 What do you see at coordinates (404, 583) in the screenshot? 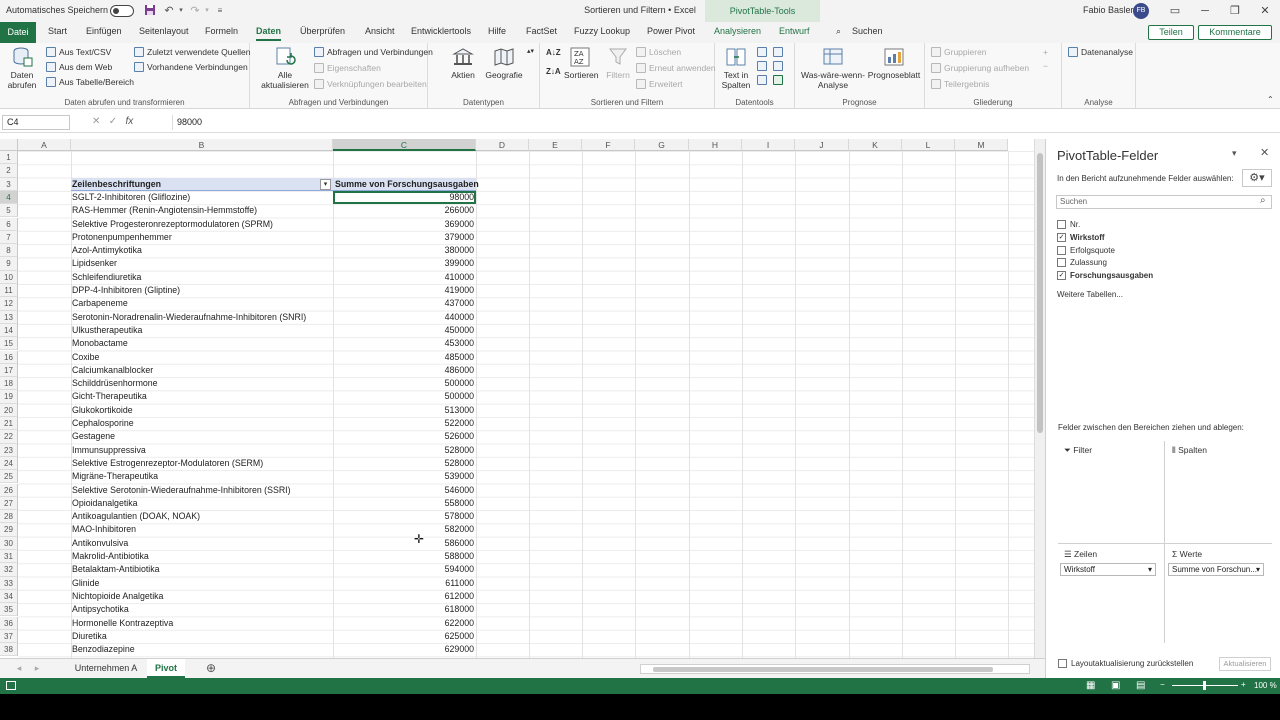
I see `value-cell: 611000` at bounding box center [404, 583].